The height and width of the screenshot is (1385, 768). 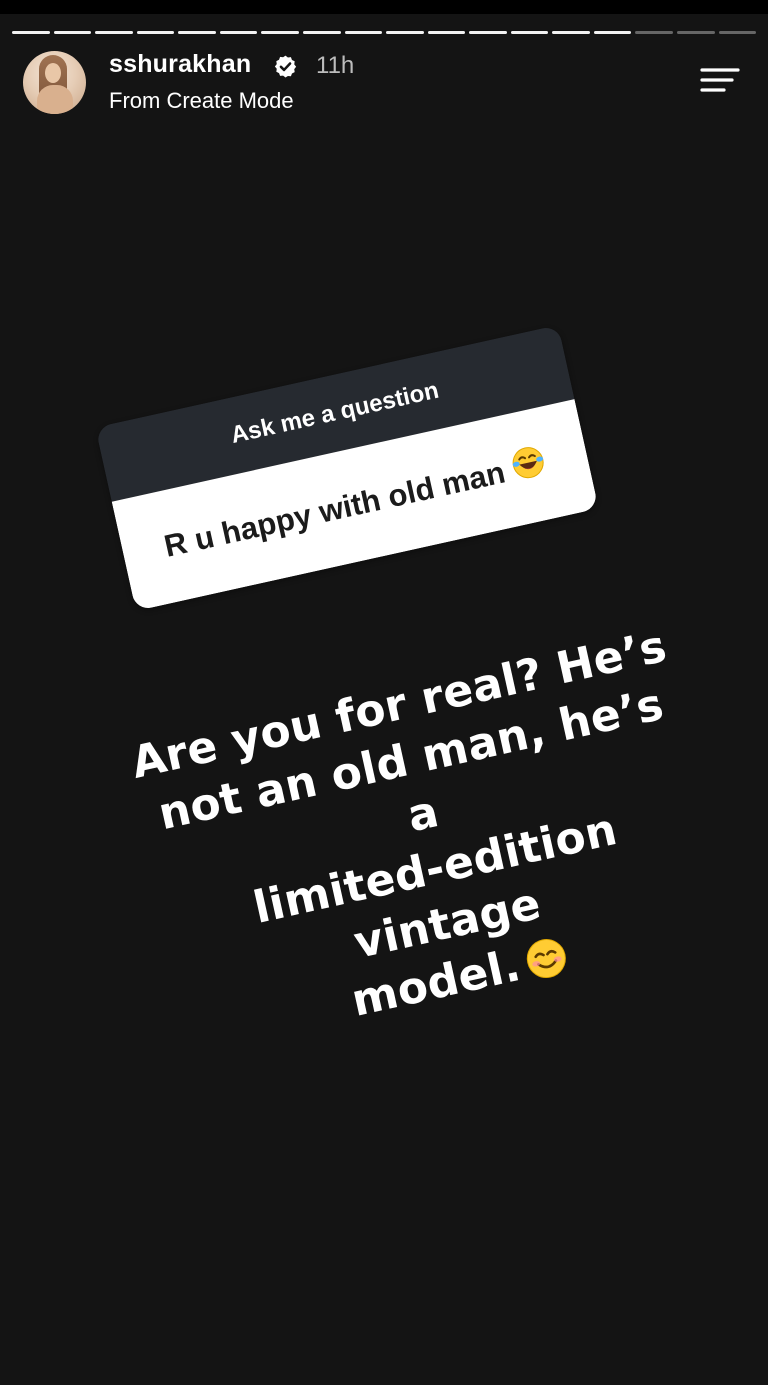 What do you see at coordinates (201, 101) in the screenshot?
I see `create-mode-label: From Create Mode` at bounding box center [201, 101].